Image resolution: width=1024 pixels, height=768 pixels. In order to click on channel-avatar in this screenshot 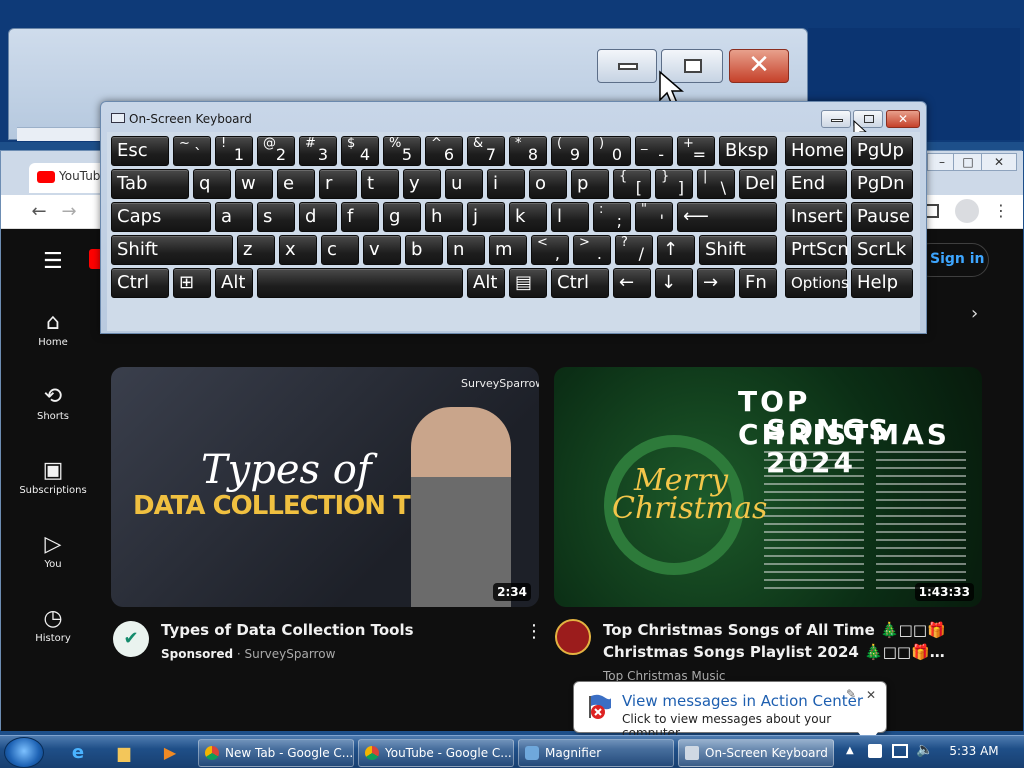, I will do `click(573, 637)`.